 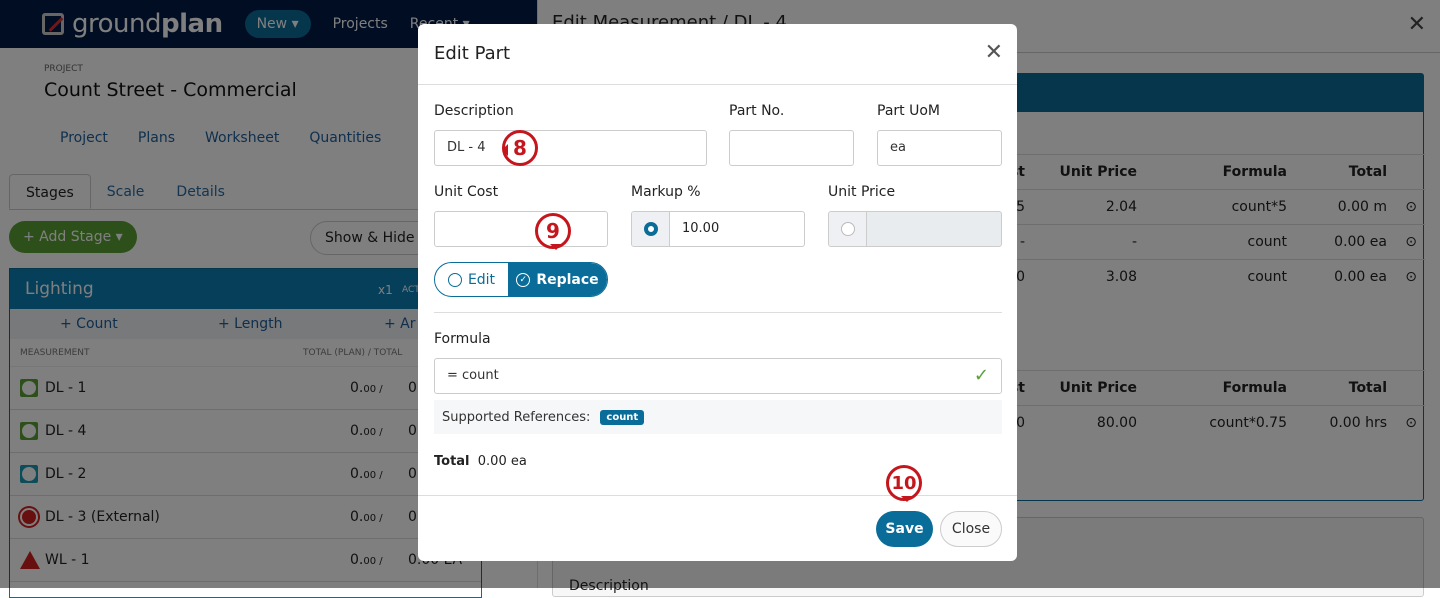 What do you see at coordinates (908, 111) in the screenshot?
I see `uom-label: Part UoM` at bounding box center [908, 111].